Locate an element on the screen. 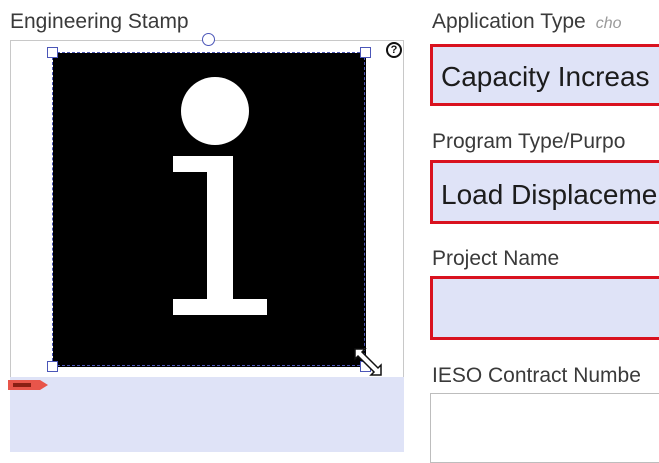  rotate-handle is located at coordinates (208, 39).